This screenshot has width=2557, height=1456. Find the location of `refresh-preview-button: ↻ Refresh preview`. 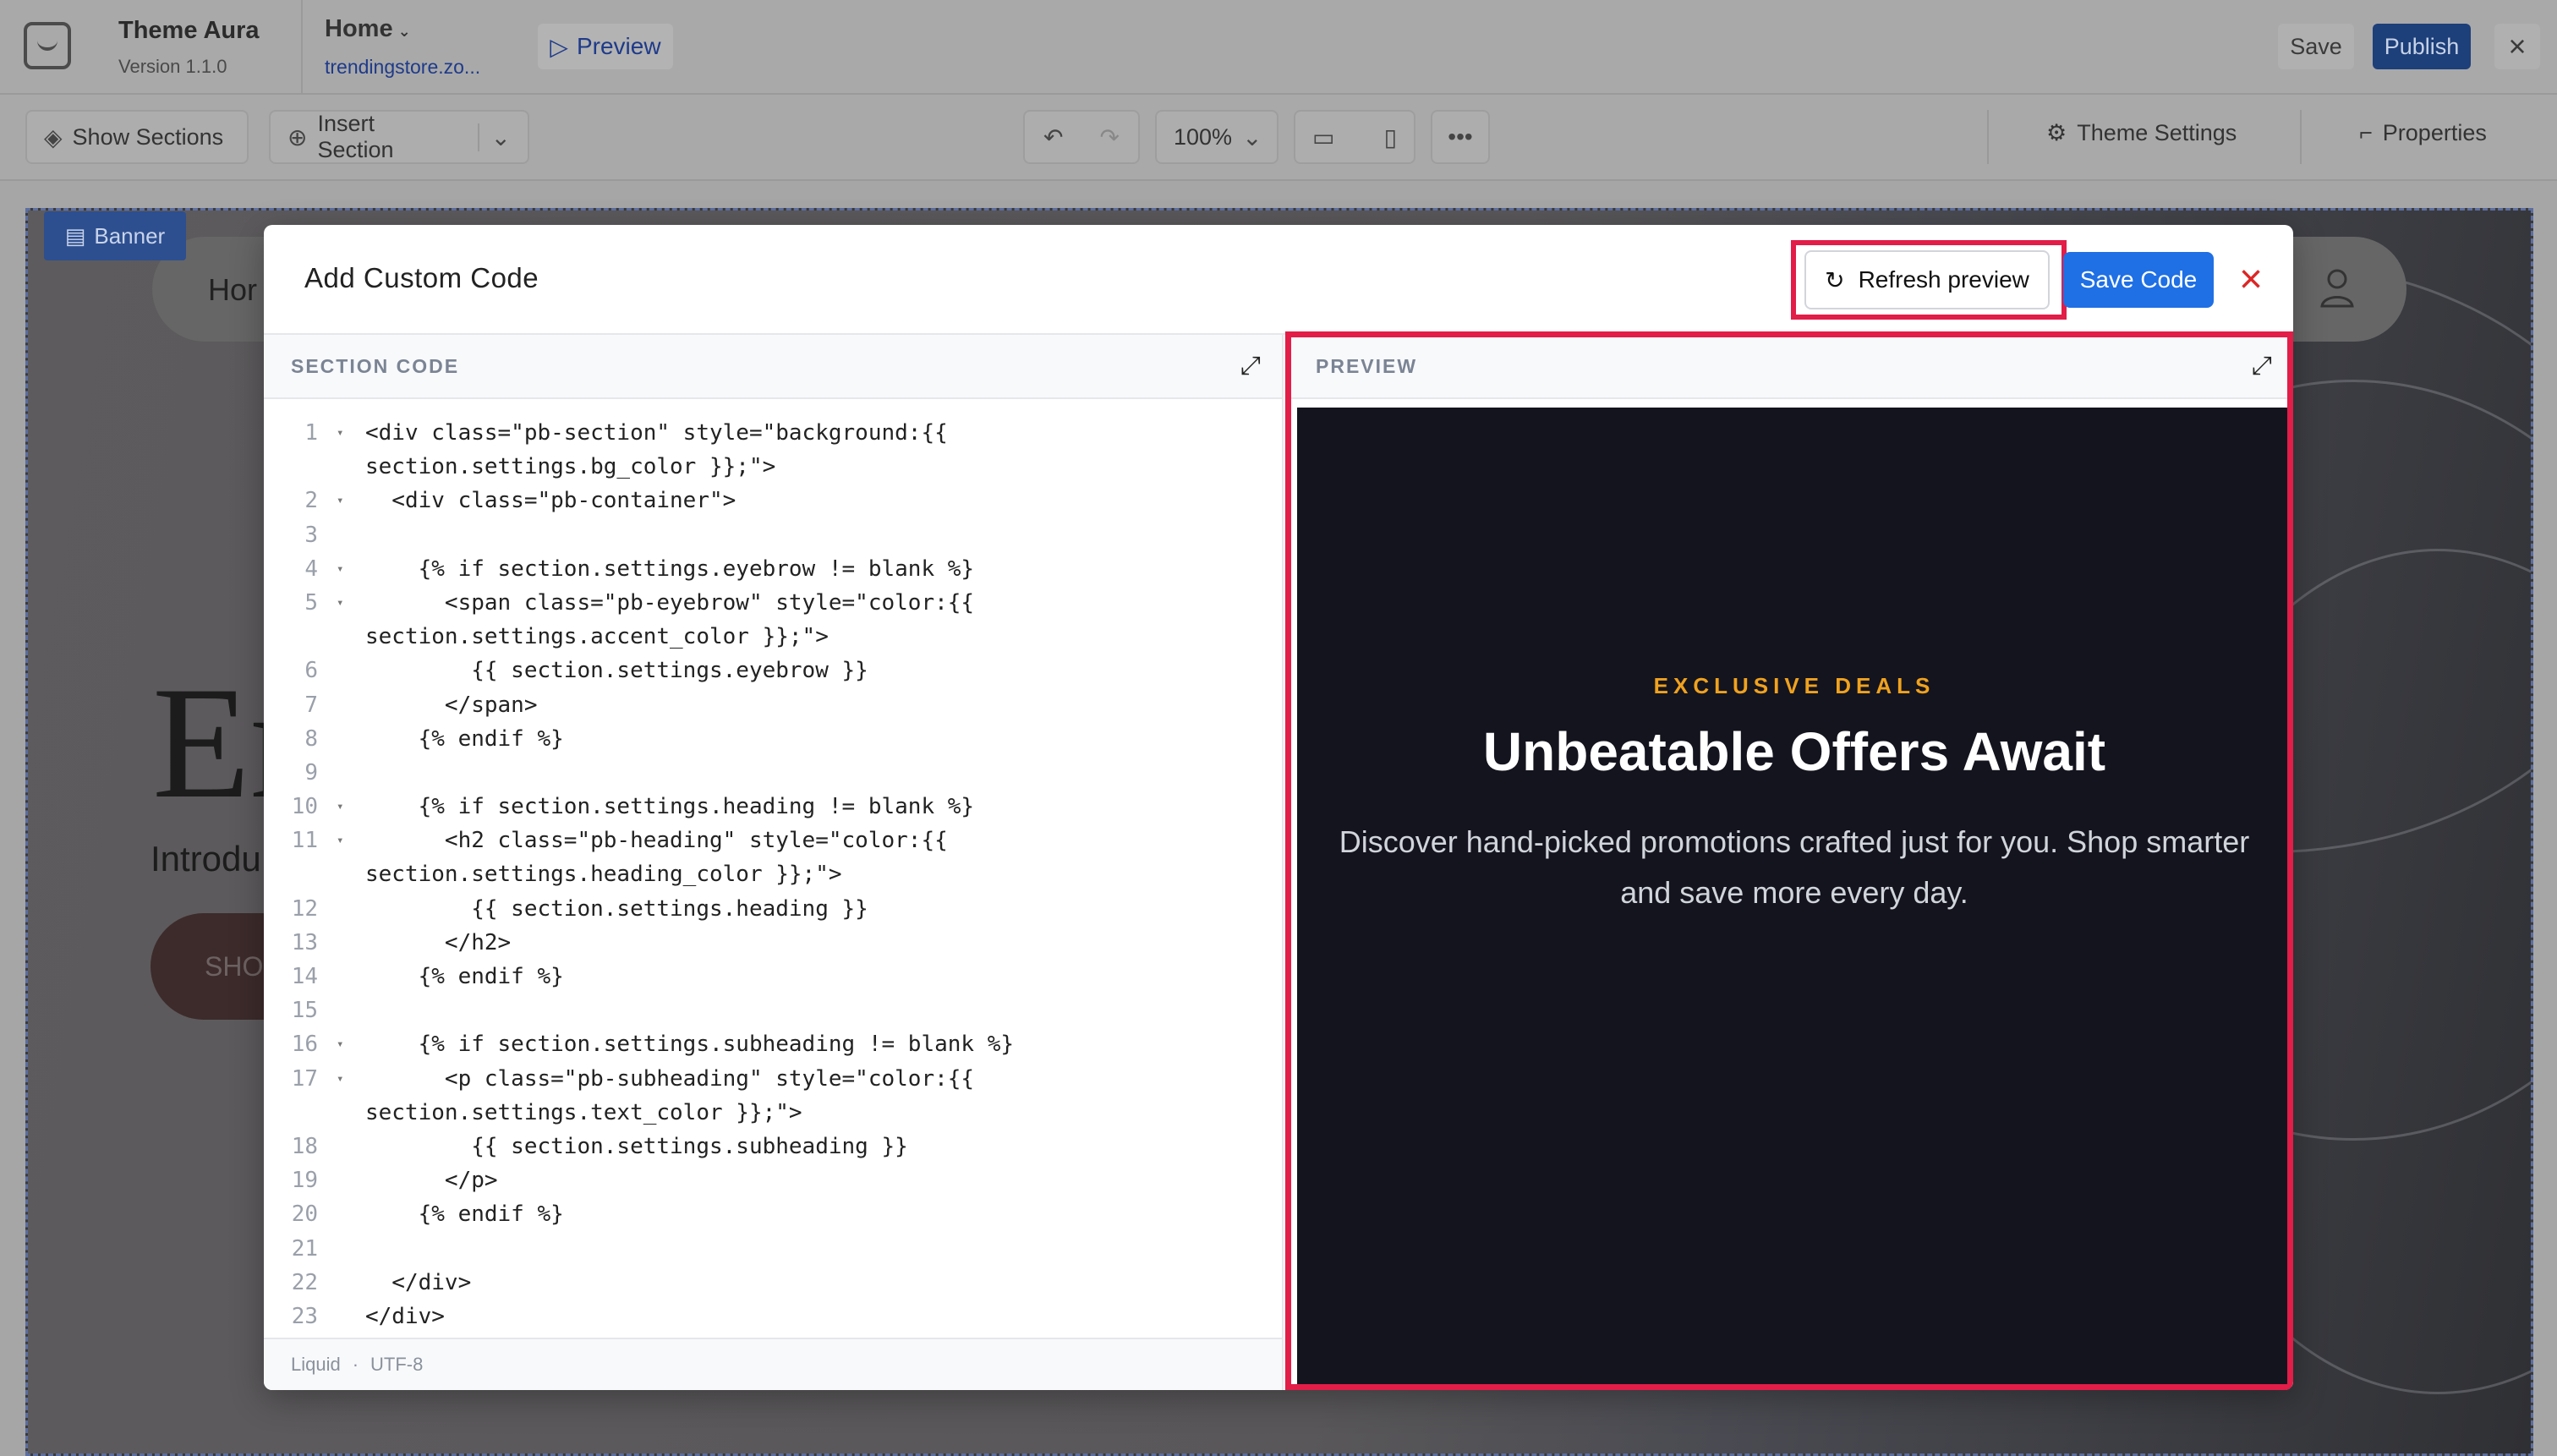

refresh-preview-button: ↻ Refresh preview is located at coordinates (1927, 279).